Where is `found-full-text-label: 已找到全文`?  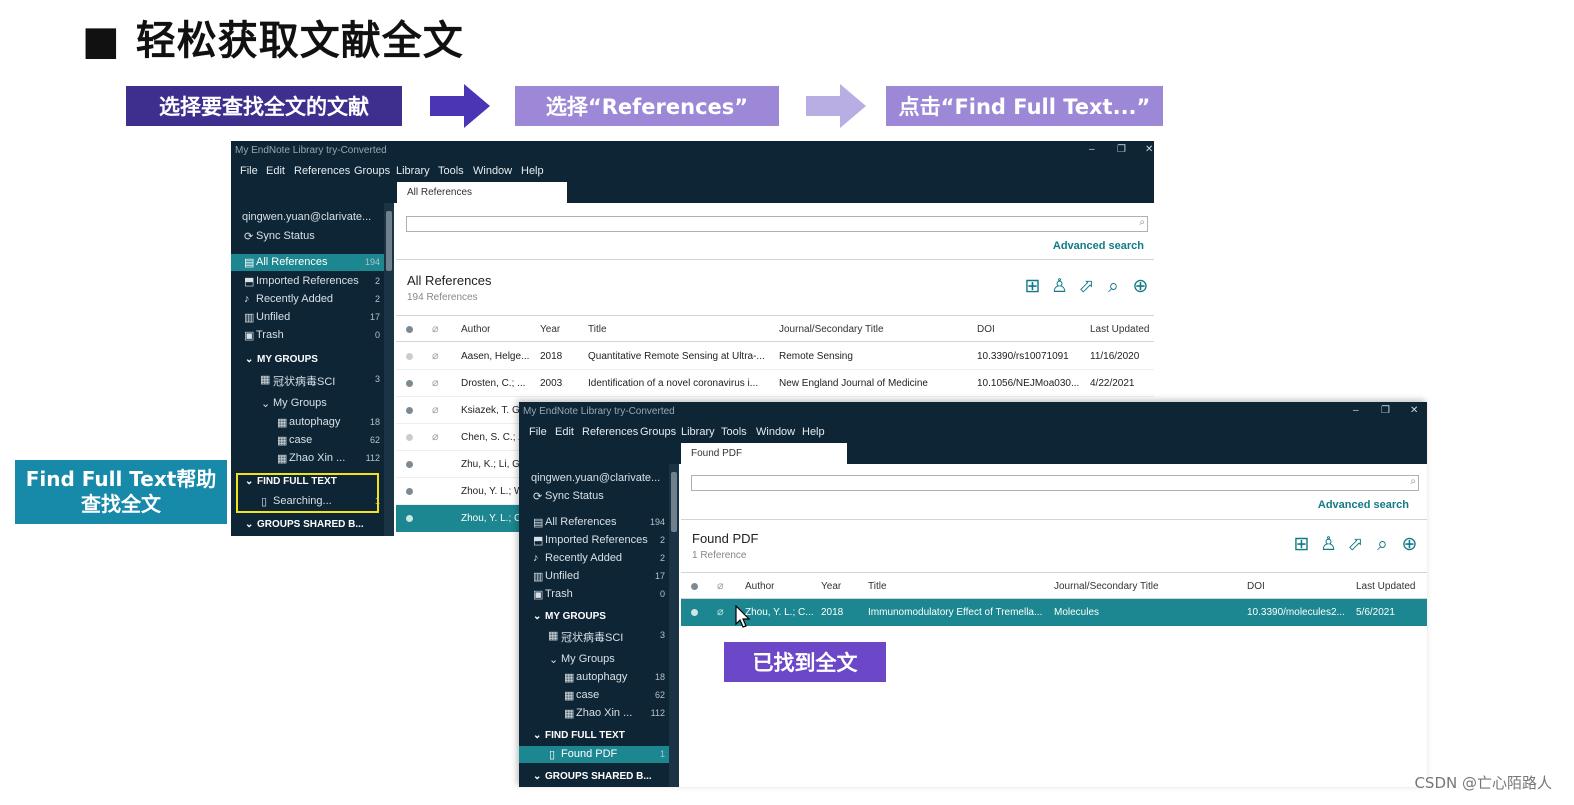 found-full-text-label: 已找到全文 is located at coordinates (805, 662).